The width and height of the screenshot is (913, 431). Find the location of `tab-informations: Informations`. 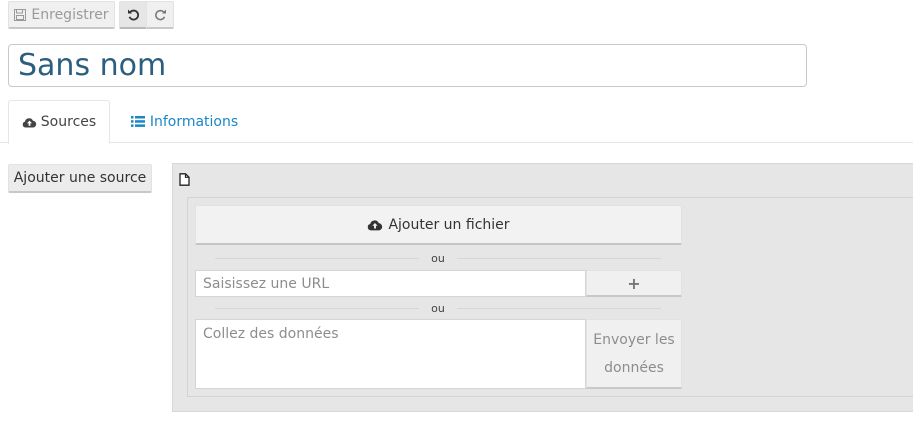

tab-informations: Informations is located at coordinates (184, 121).